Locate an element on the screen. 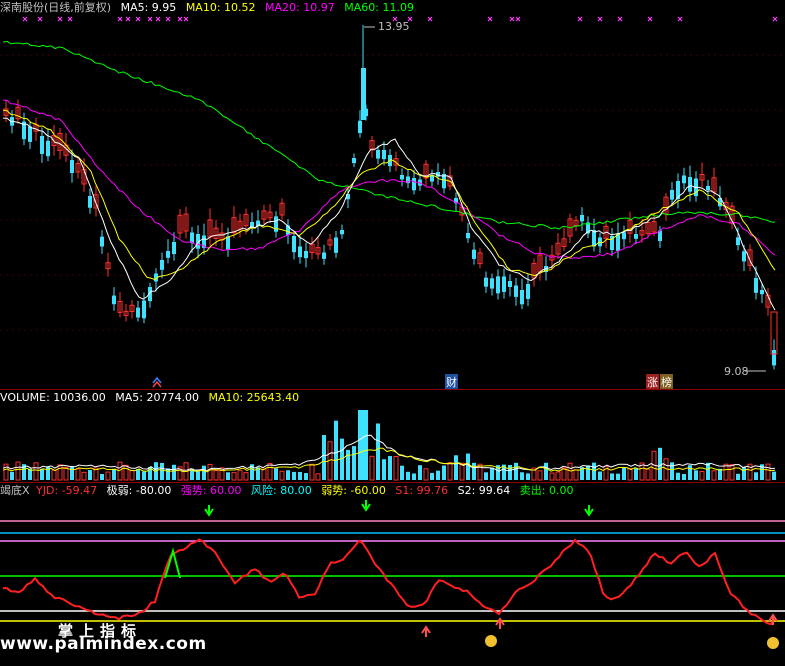  ranking-tag: 榜 is located at coordinates (666, 382).